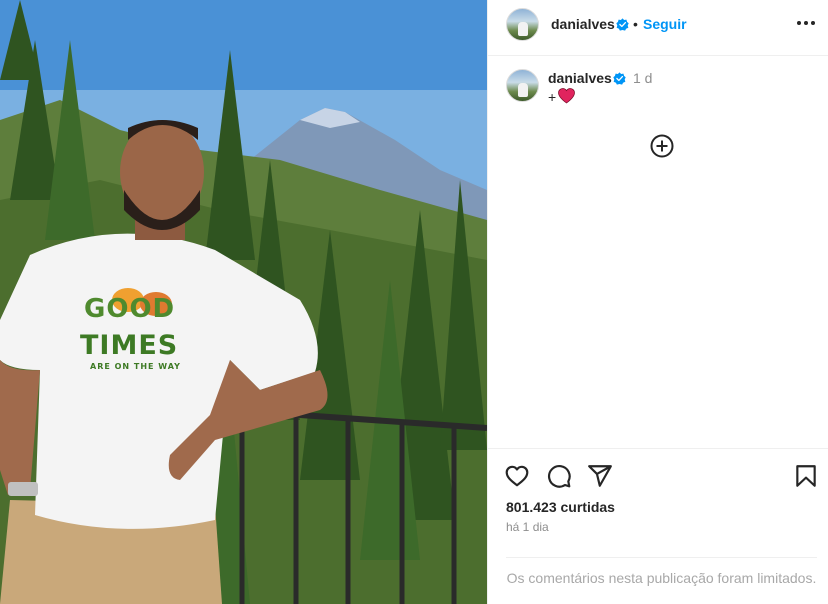 This screenshot has width=828, height=604. What do you see at coordinates (552, 97) in the screenshot?
I see `caption-text: +` at bounding box center [552, 97].